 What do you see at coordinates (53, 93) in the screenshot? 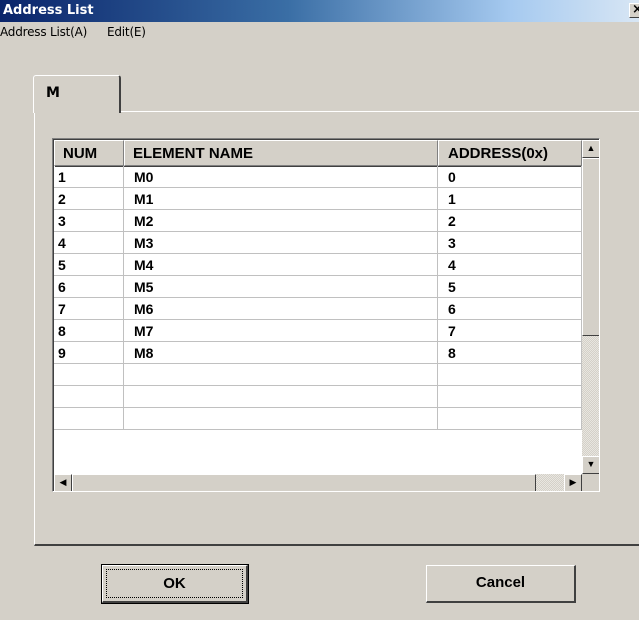
I see `tab-label: M` at bounding box center [53, 93].